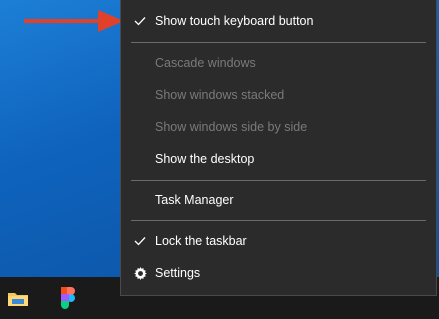  Describe the element at coordinates (234, 21) in the screenshot. I see `menu-item-label: Show touch keyboard button` at that location.